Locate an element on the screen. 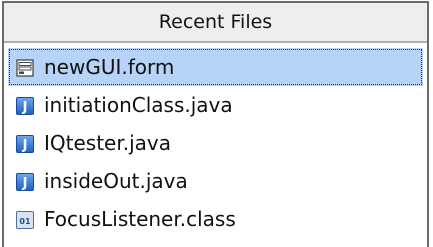 This screenshot has height=247, width=433. file-name: insideOut.java is located at coordinates (116, 181).